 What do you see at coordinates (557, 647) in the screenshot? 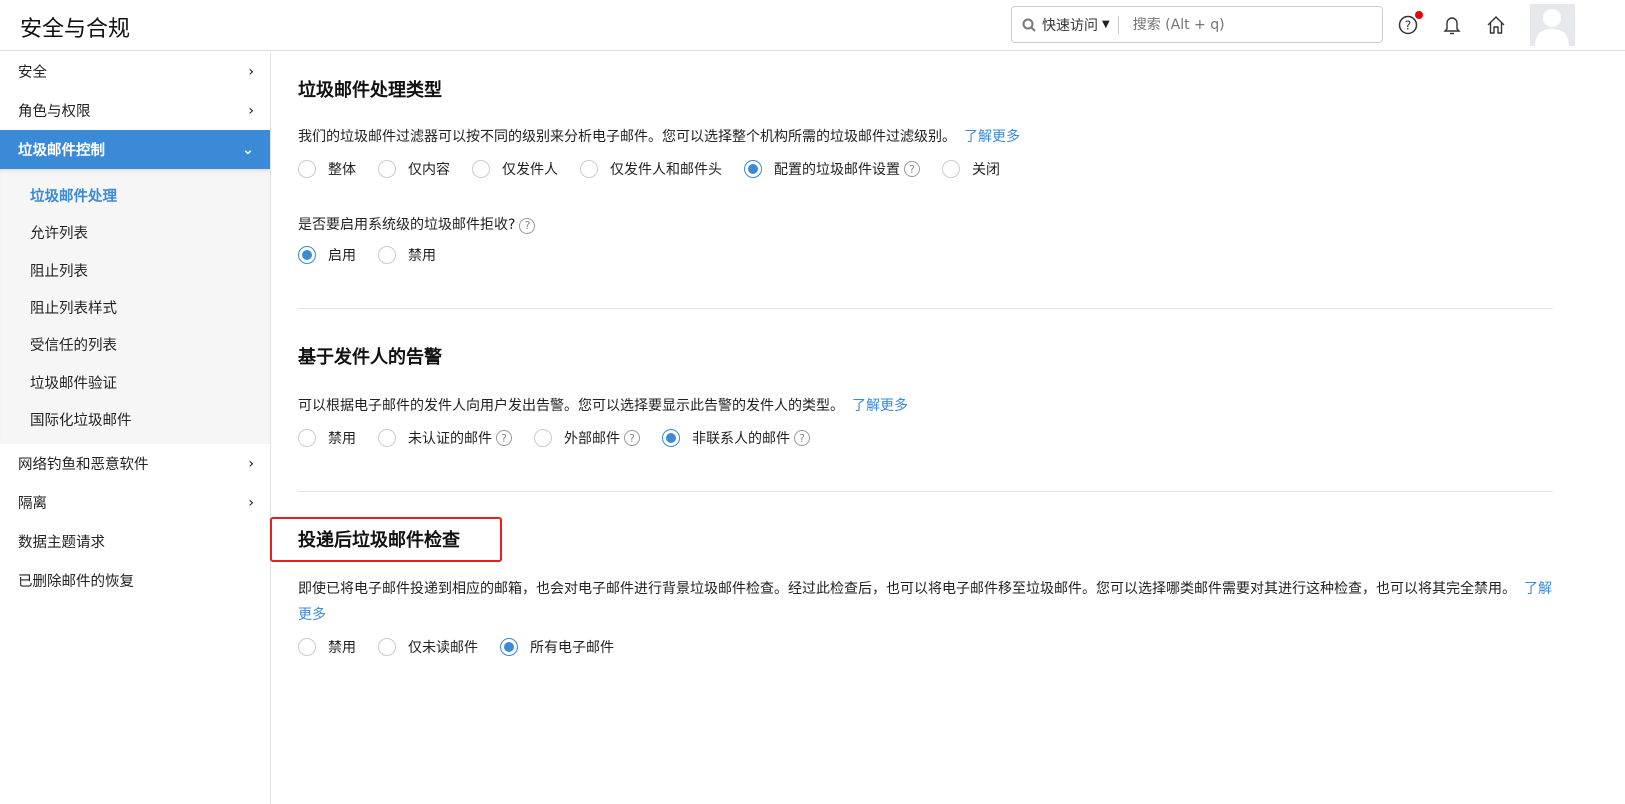
I see `radio-option: 所有电子邮件` at bounding box center [557, 647].